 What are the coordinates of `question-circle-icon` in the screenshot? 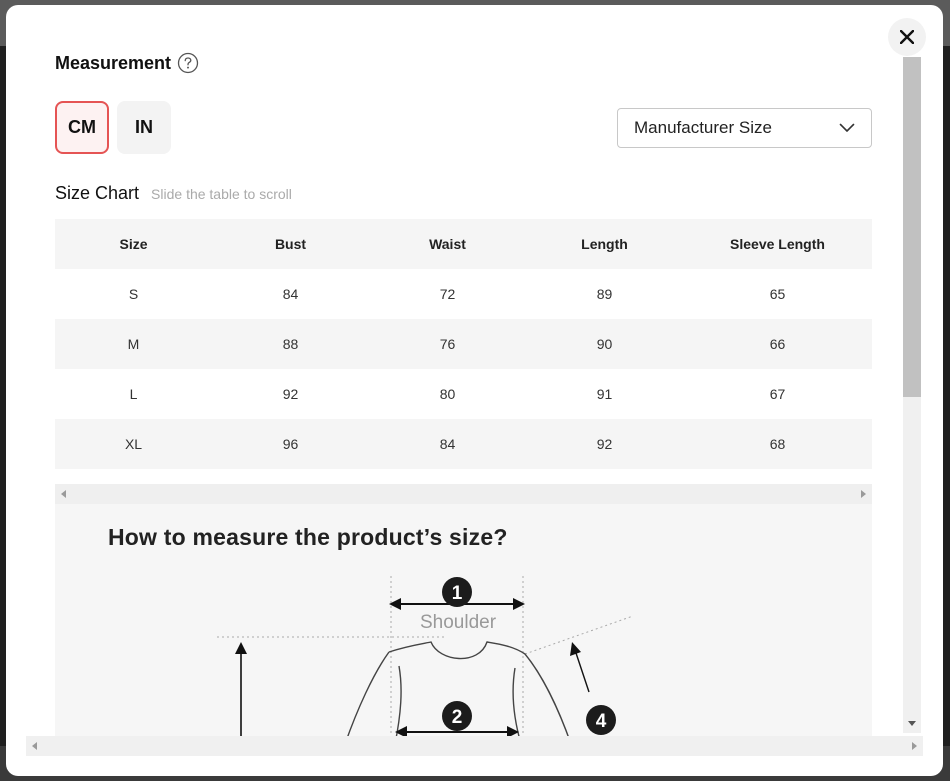 It's located at (188, 63).